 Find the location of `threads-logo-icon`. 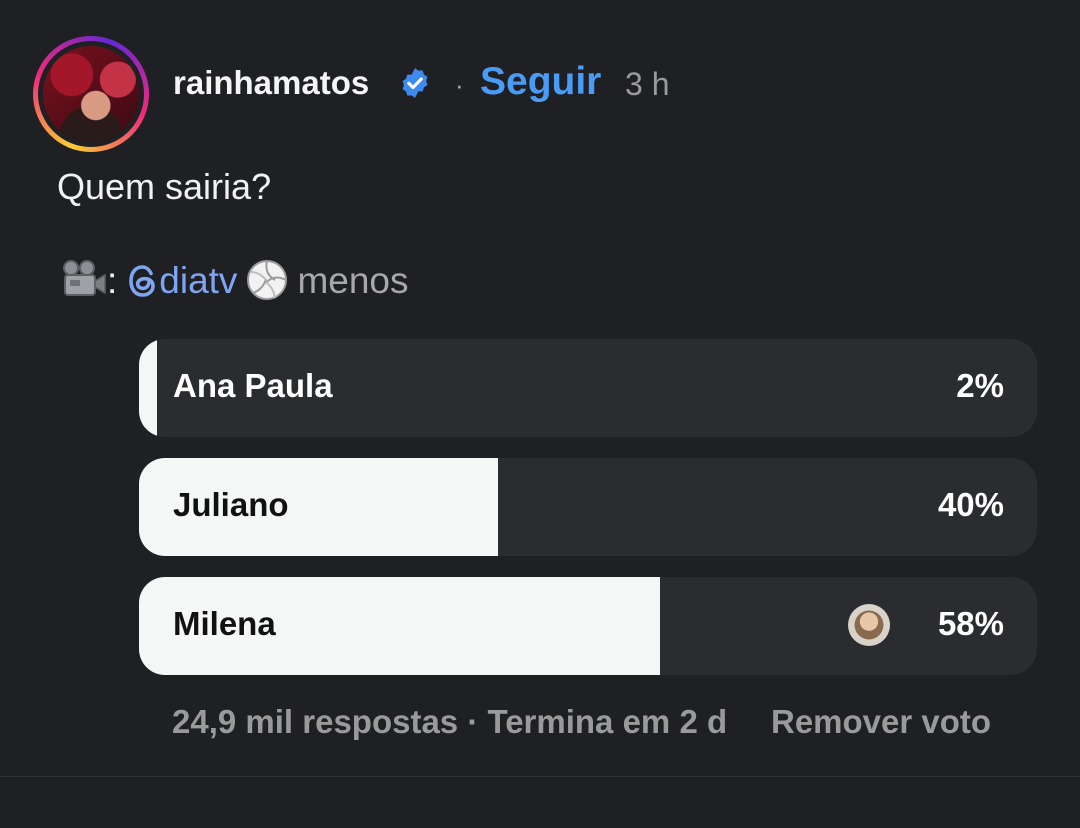

threads-logo-icon is located at coordinates (142, 281).